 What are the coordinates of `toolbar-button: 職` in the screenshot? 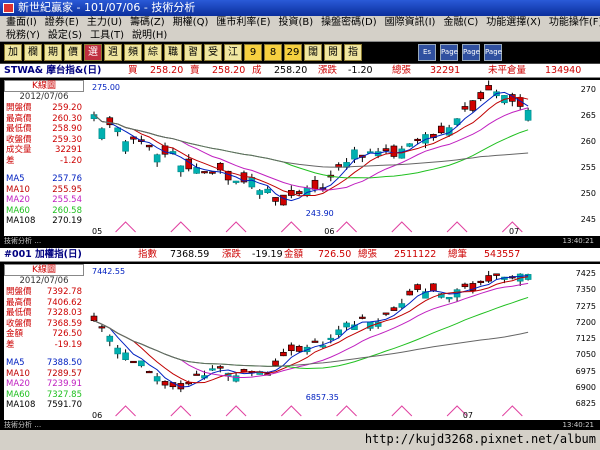 It's located at (173, 52).